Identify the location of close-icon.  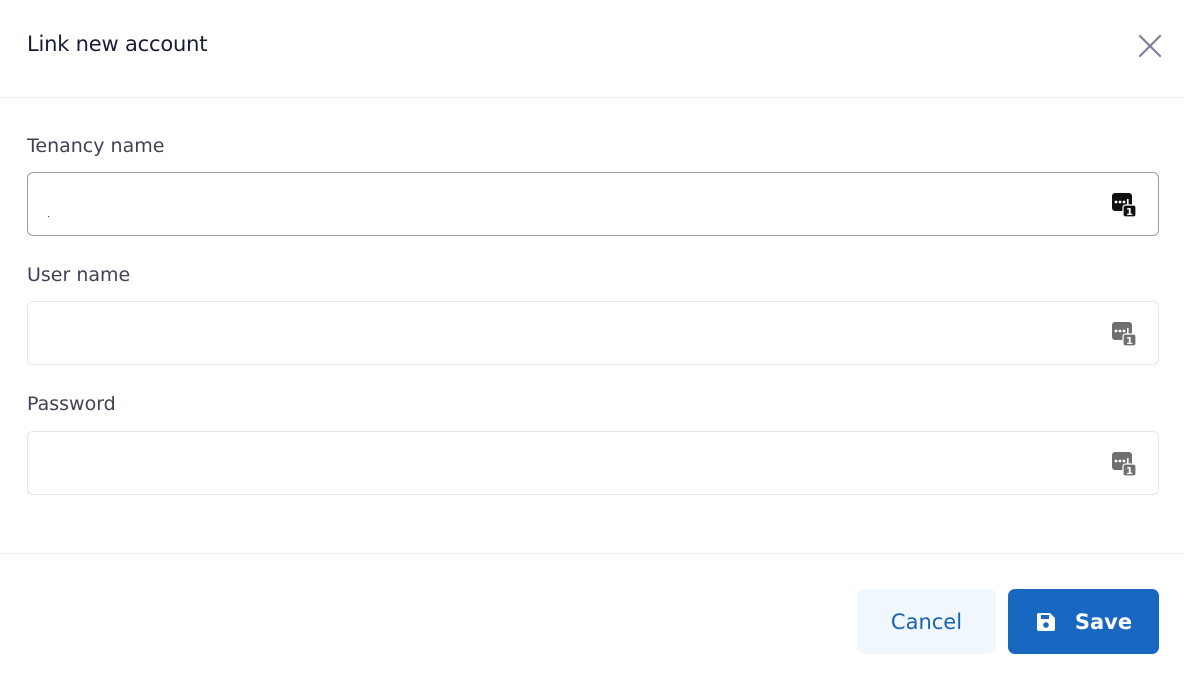
(1150, 46).